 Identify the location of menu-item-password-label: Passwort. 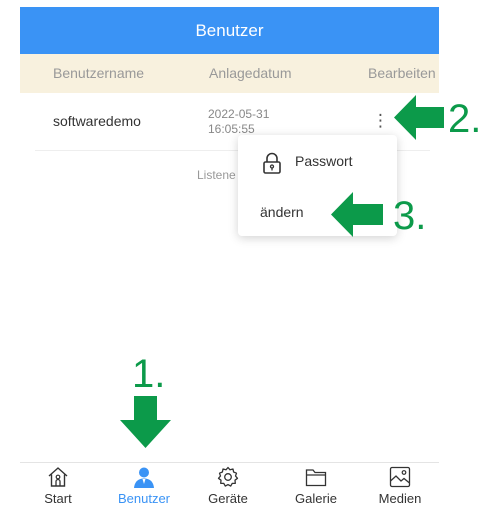
(324, 161).